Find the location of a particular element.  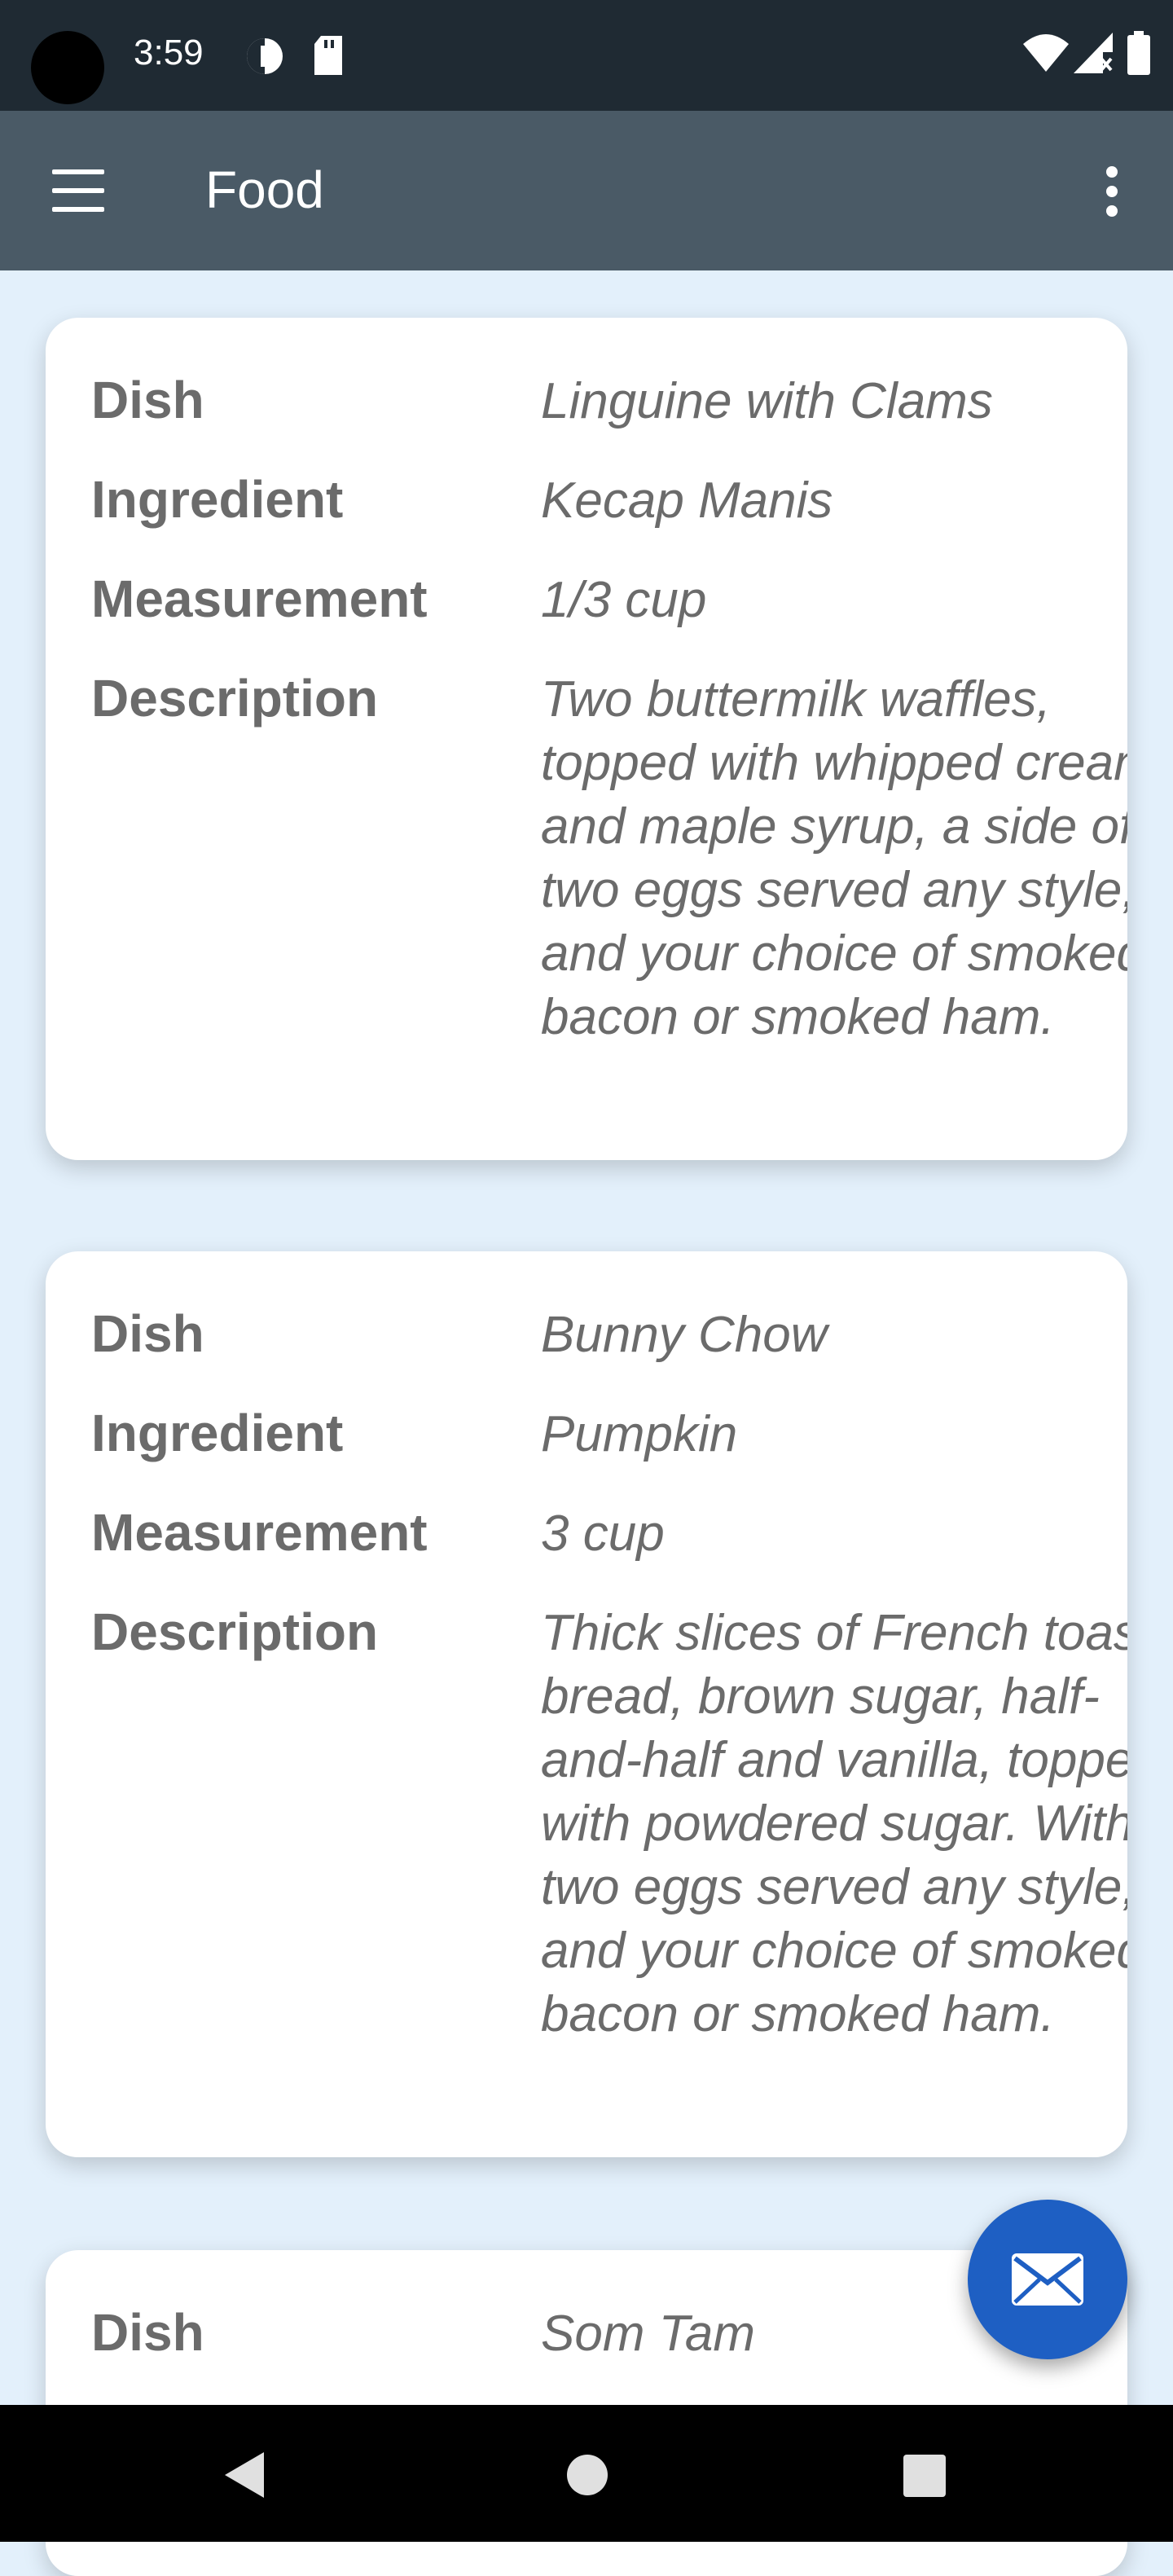

email-icon is located at coordinates (1047, 2279).